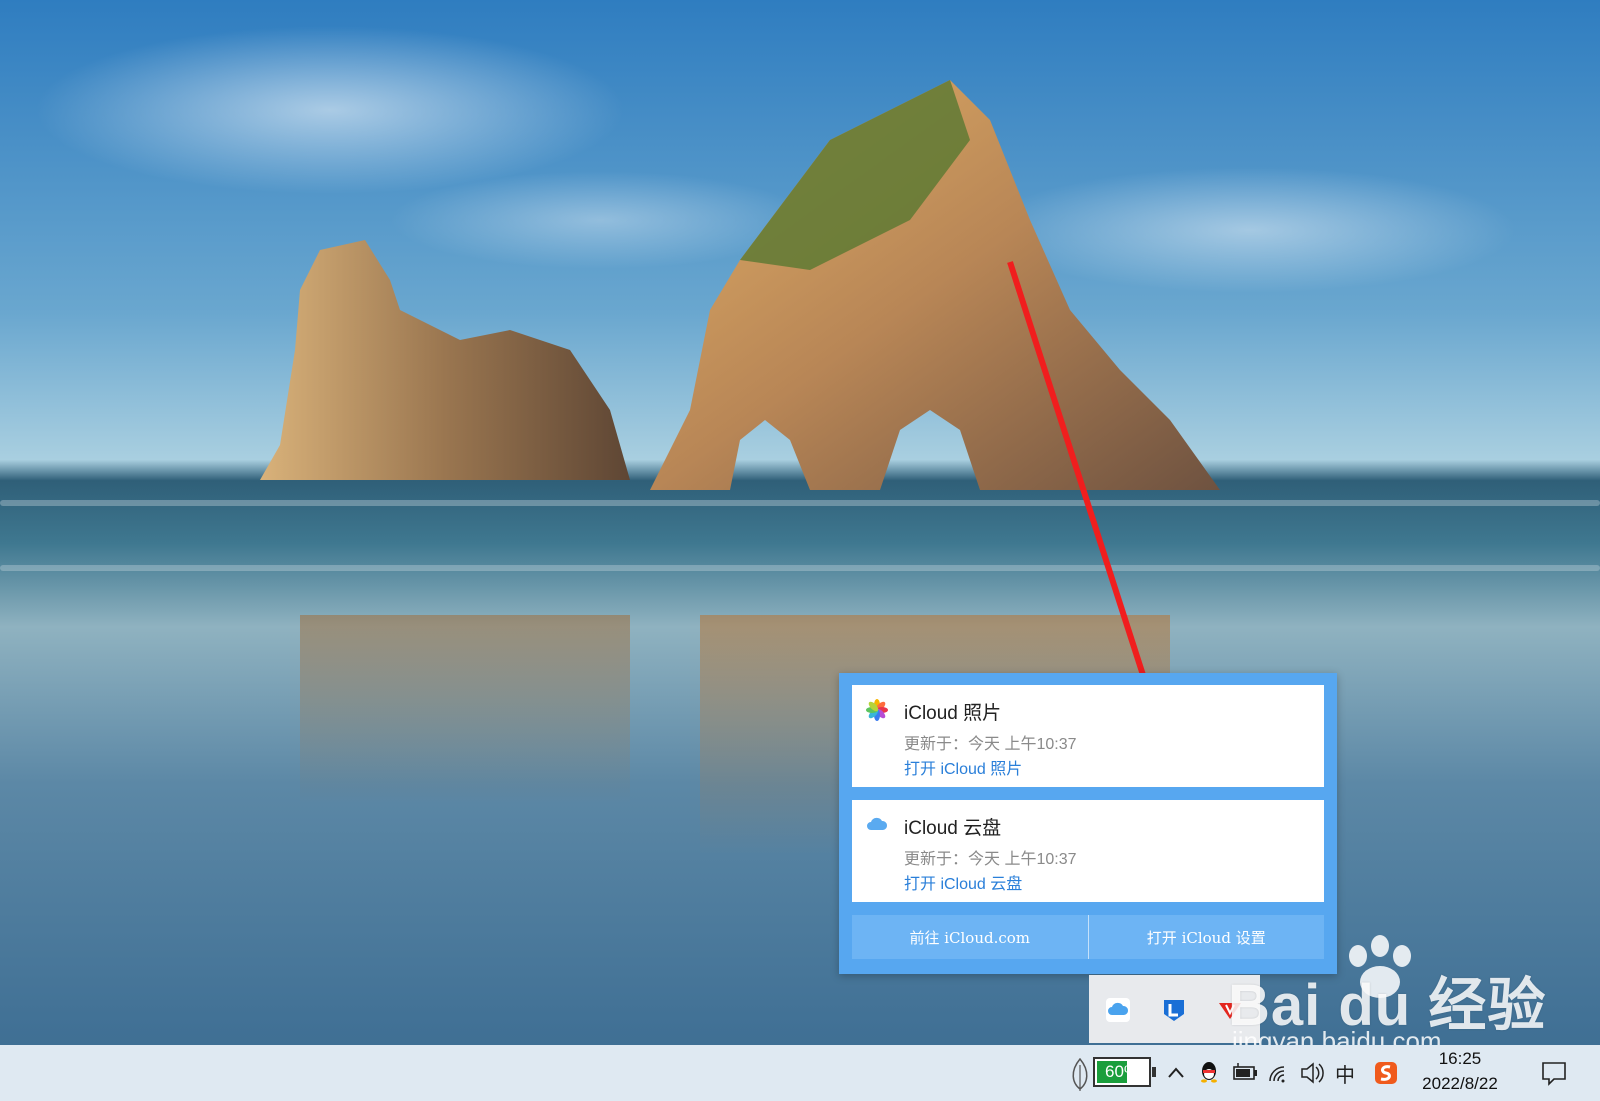 The image size is (1600, 1101). Describe the element at coordinates (1207, 937) in the screenshot. I see `open-icloud-settings-button: 打开 iCloud 设置` at that location.